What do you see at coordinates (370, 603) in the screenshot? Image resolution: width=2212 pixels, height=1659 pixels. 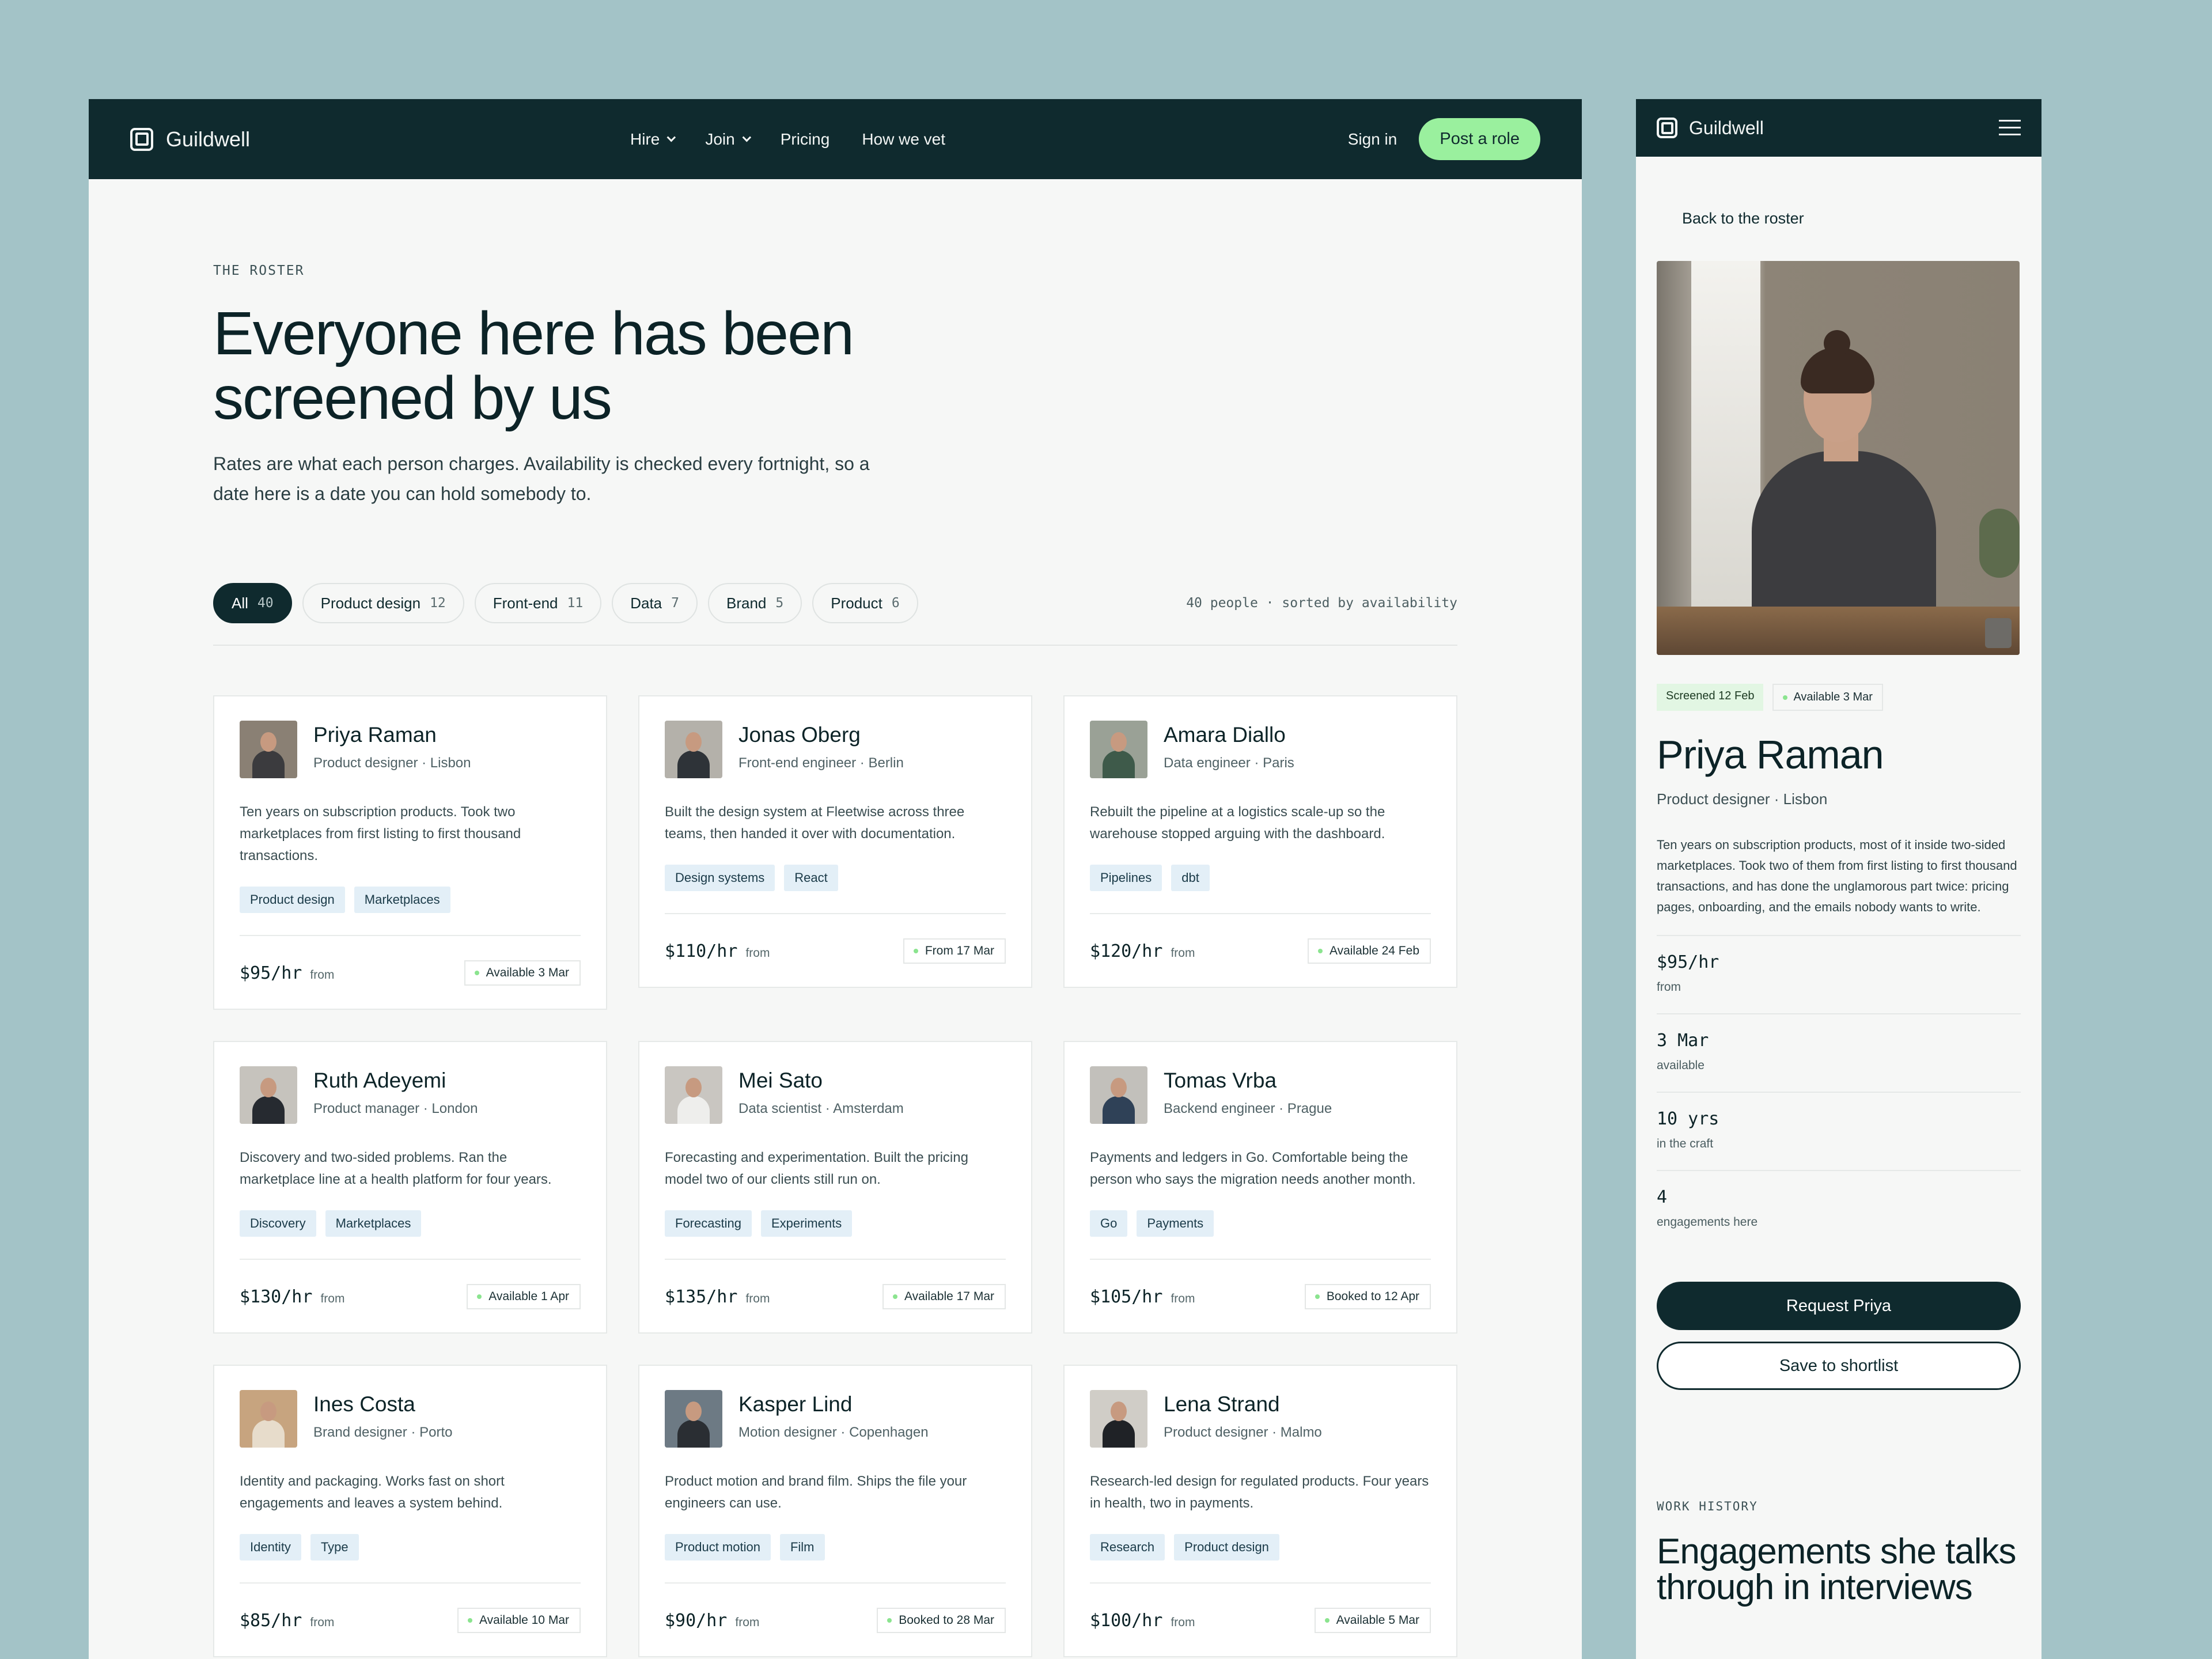 I see `chip-label: Product design` at bounding box center [370, 603].